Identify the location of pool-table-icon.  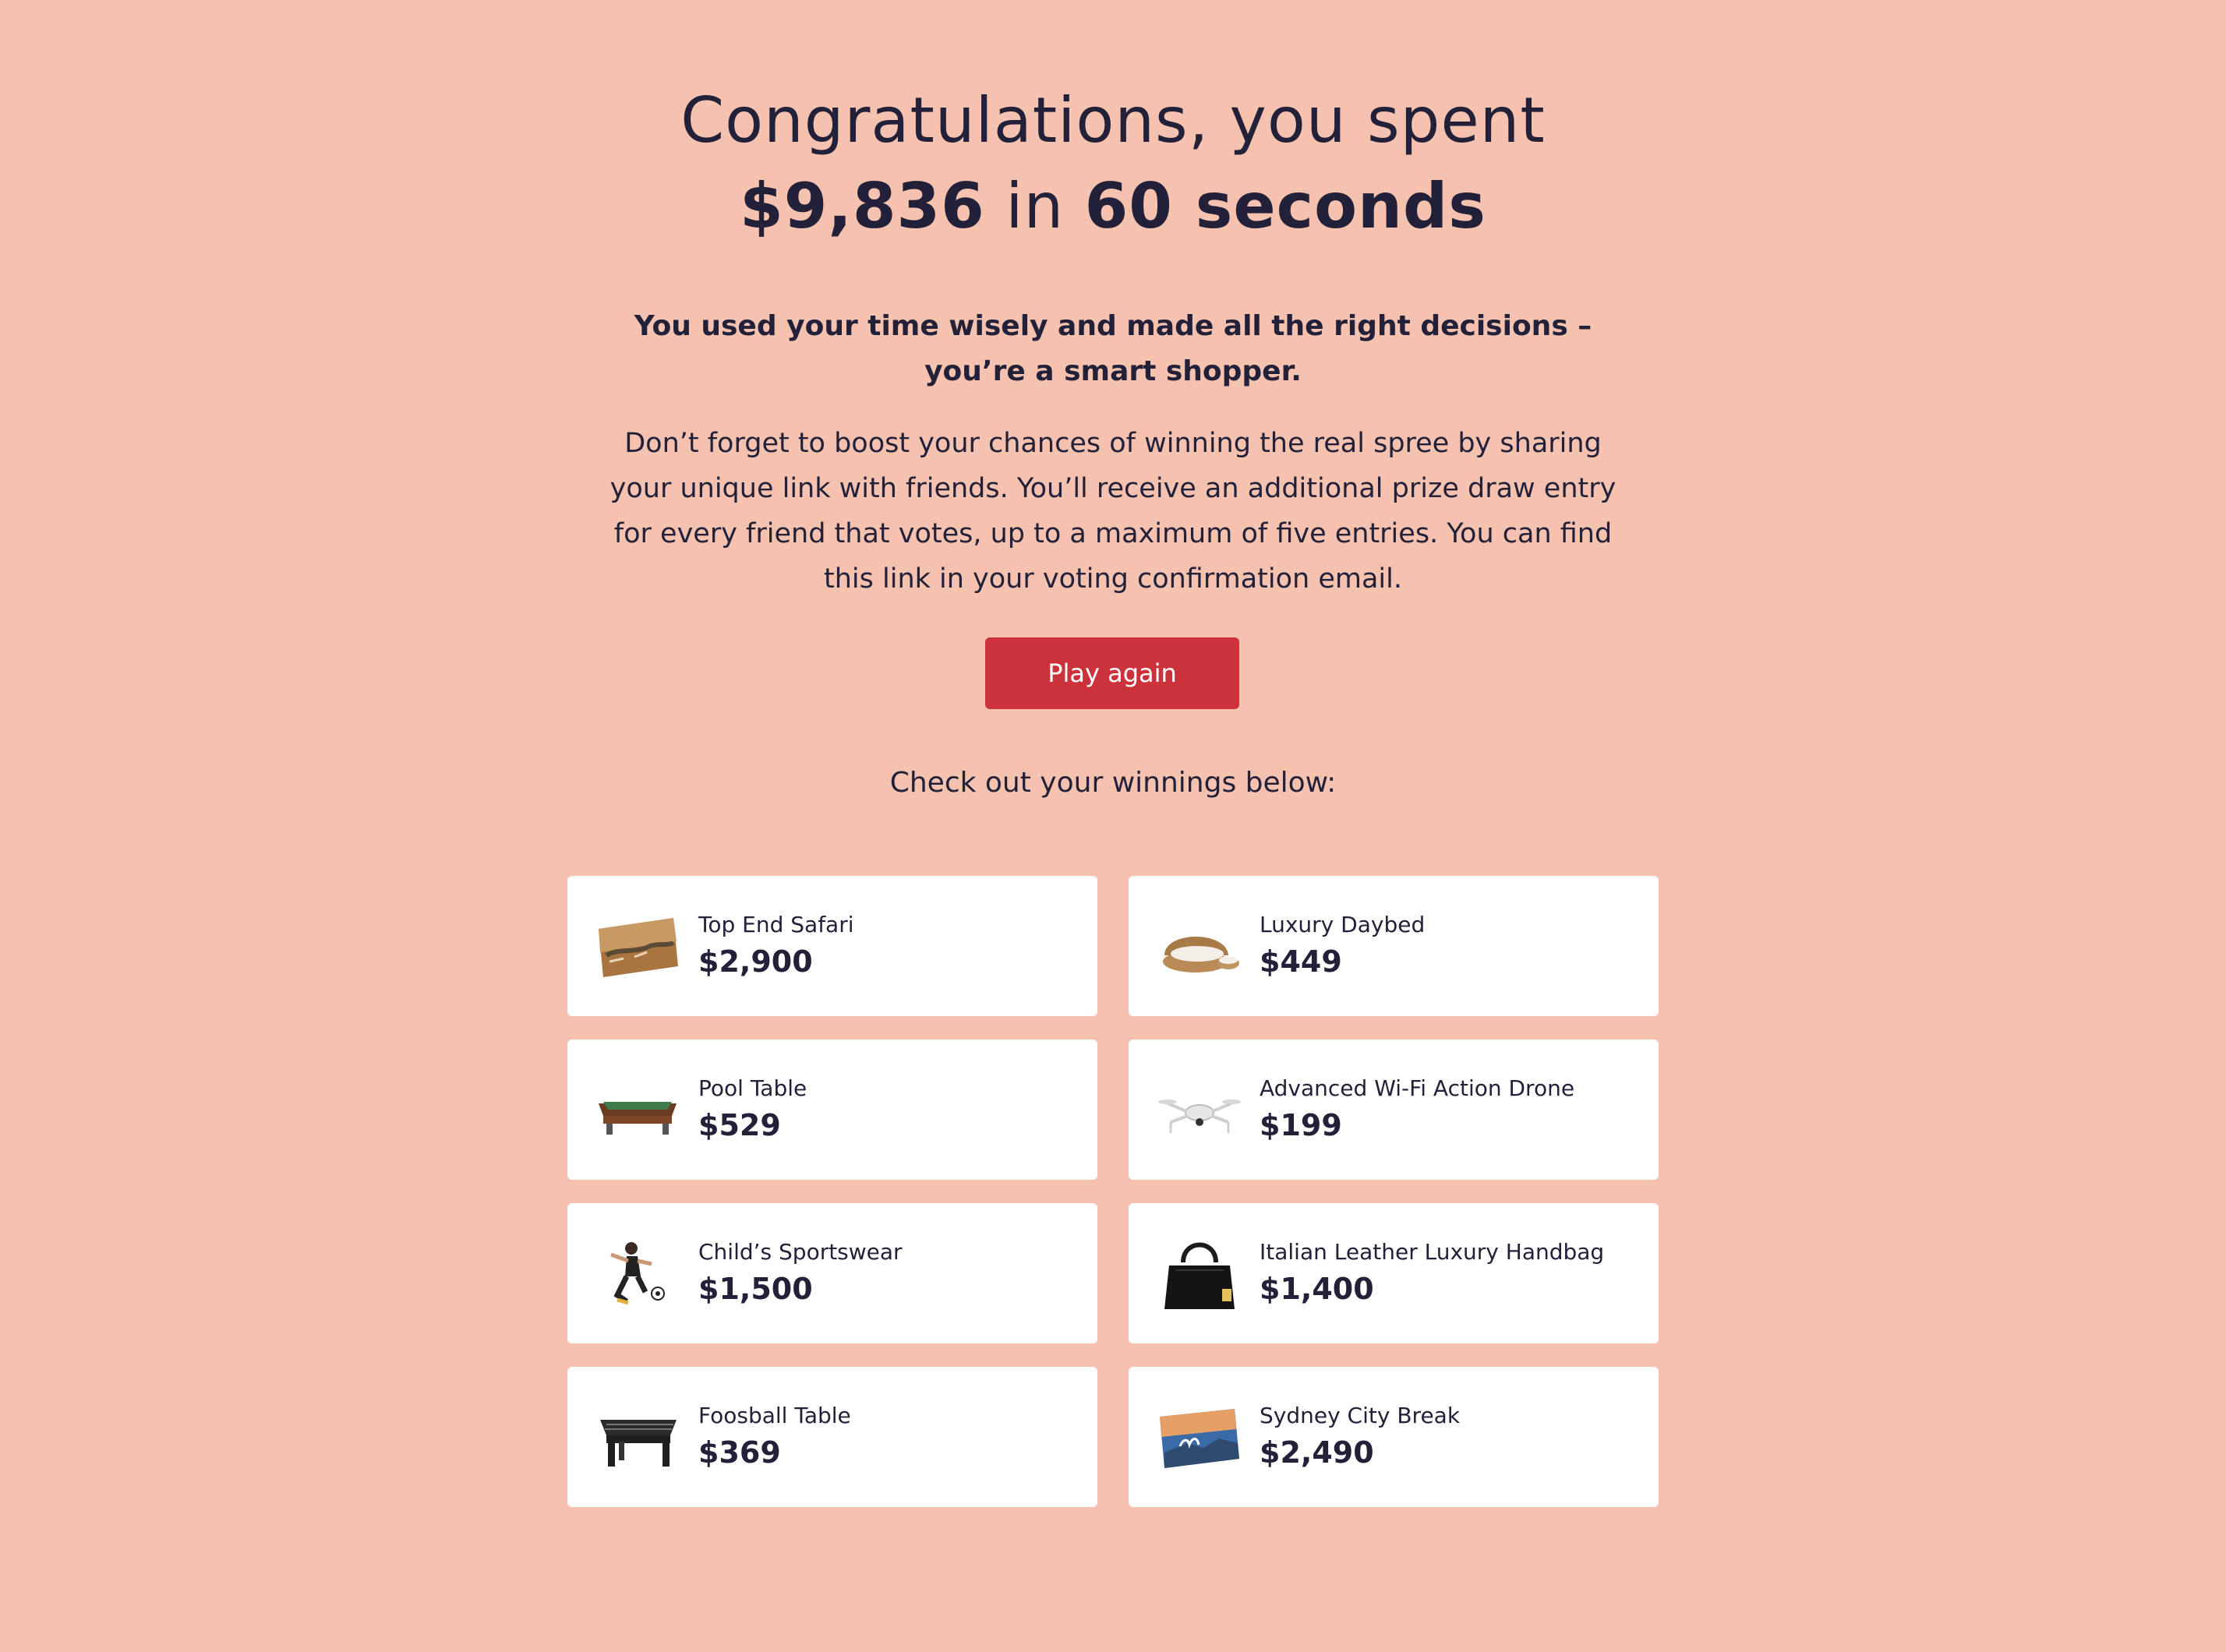
(638, 1110).